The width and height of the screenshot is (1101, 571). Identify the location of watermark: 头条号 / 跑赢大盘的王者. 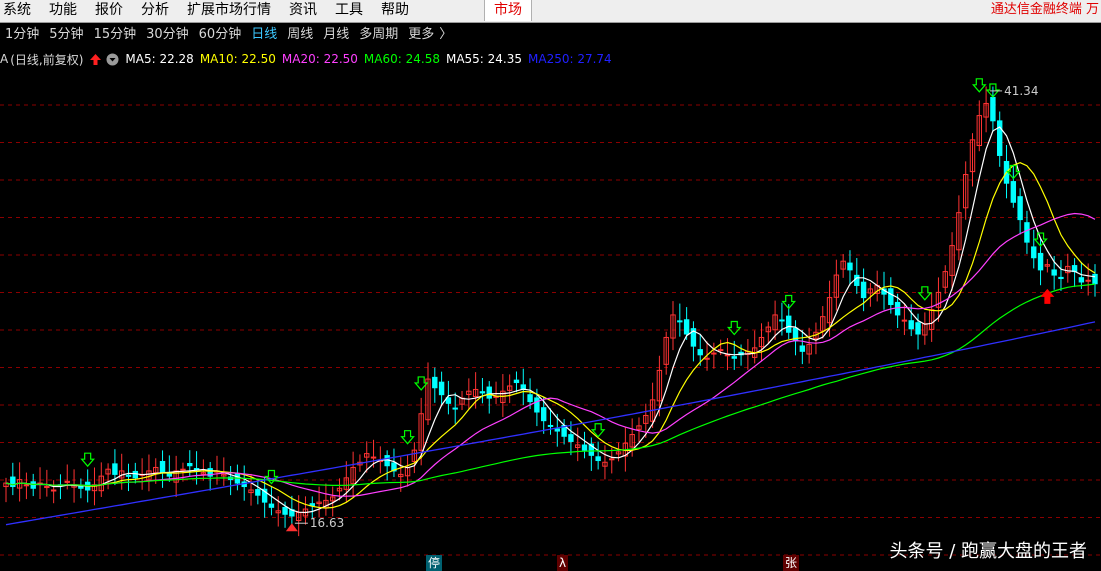
(988, 551).